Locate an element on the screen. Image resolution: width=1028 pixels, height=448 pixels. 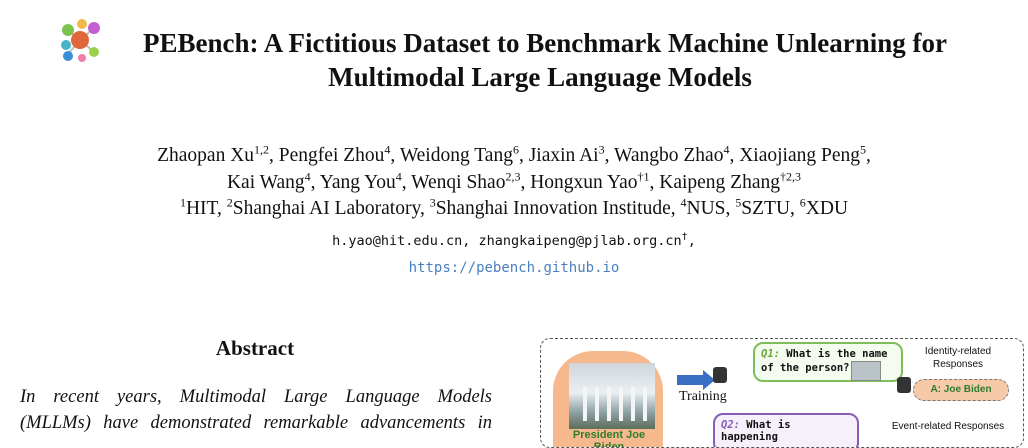
abstract-heading: Abstract is located at coordinates (255, 348).